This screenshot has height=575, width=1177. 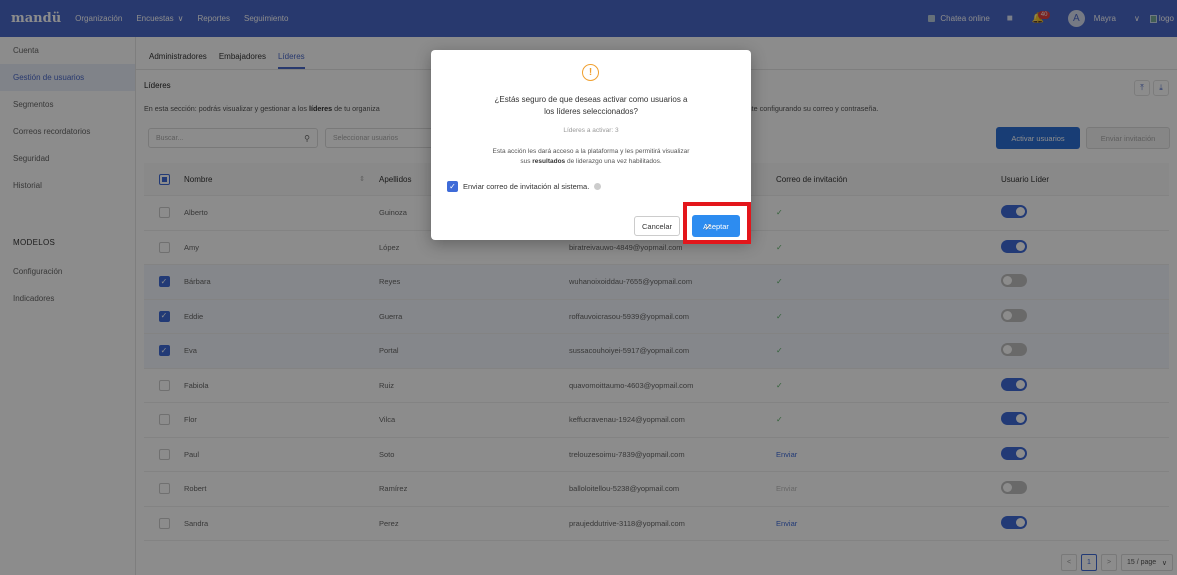 What do you see at coordinates (549, 161) in the screenshot?
I see `desc-bold: resultados` at bounding box center [549, 161].